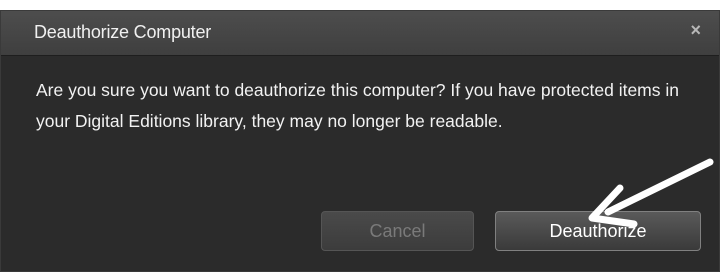 This screenshot has width=724, height=272. What do you see at coordinates (695, 30) in the screenshot?
I see `close-icon: ×` at bounding box center [695, 30].